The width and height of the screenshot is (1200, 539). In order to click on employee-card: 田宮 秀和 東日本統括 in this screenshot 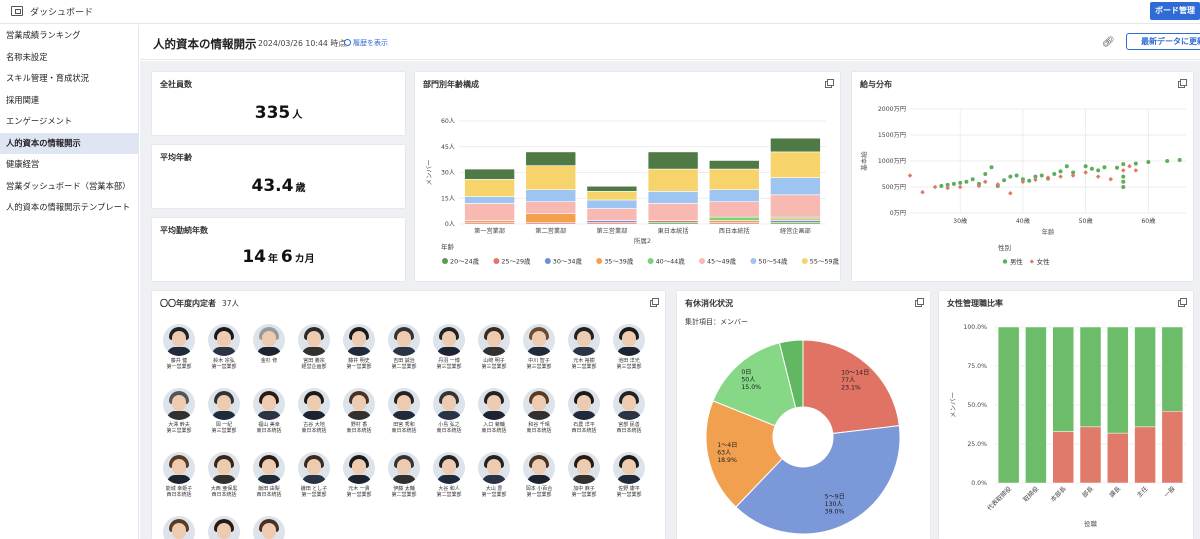, I will do `click(404, 411)`.